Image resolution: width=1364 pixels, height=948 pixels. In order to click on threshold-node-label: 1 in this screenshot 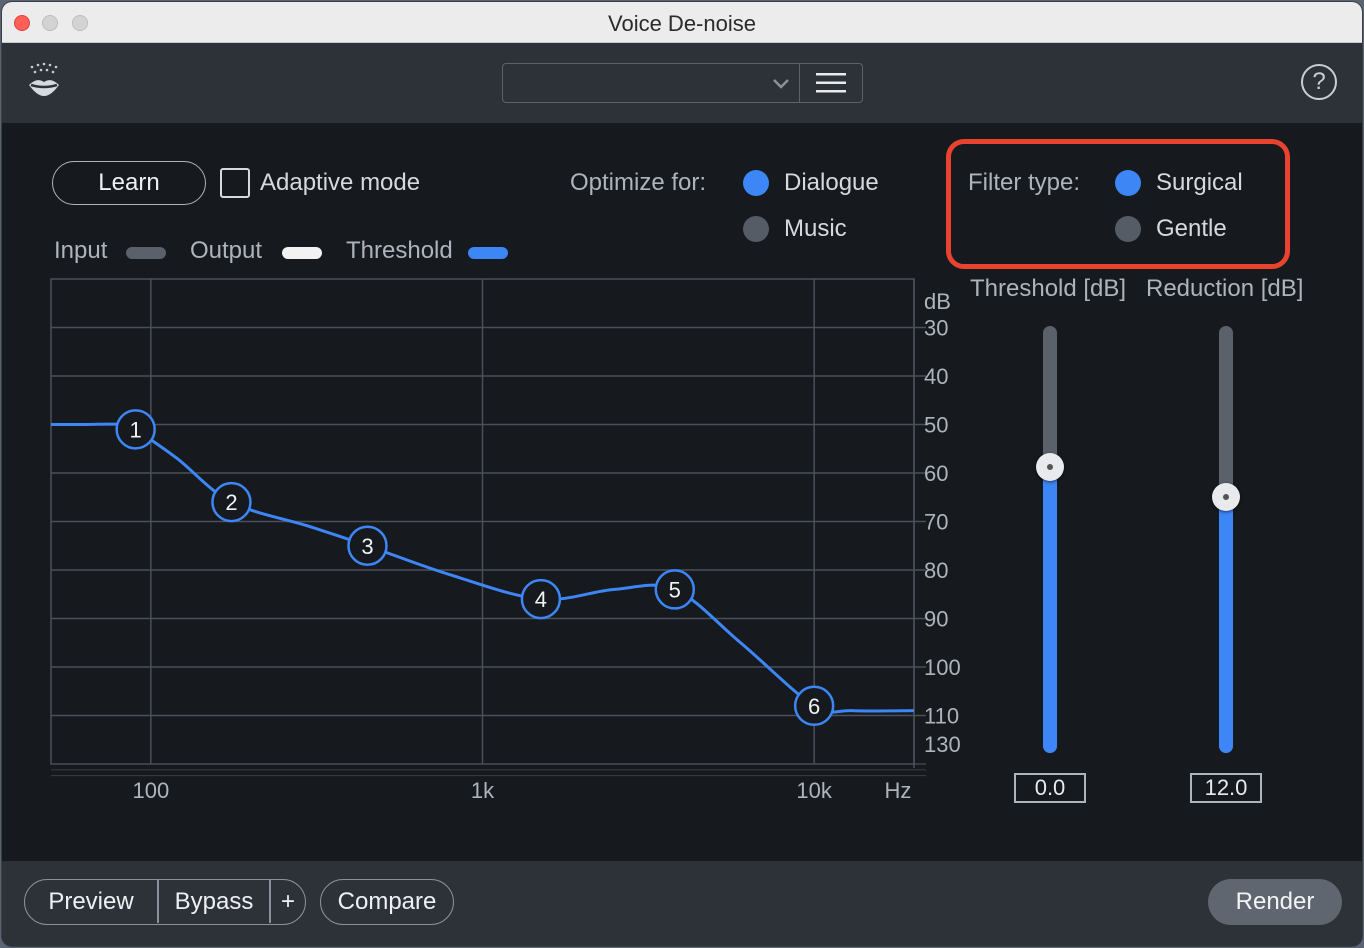, I will do `click(136, 429)`.